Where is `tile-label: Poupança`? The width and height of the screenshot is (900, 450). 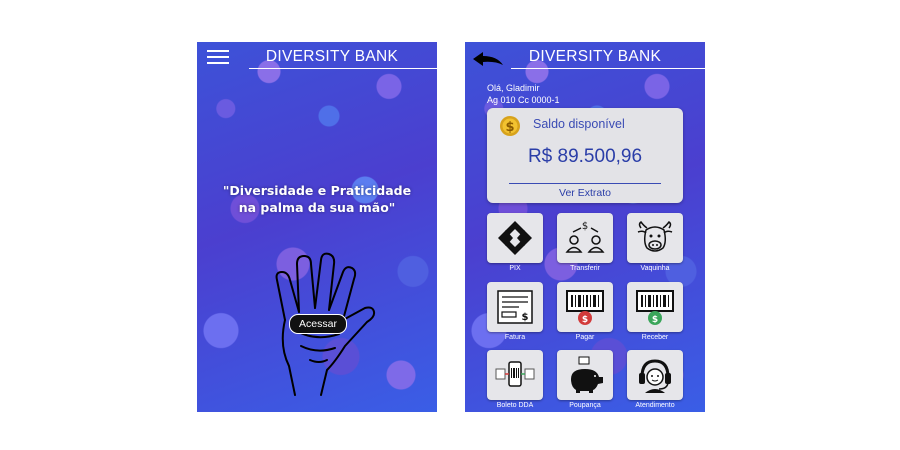
tile-label: Poupança is located at coordinates (585, 405).